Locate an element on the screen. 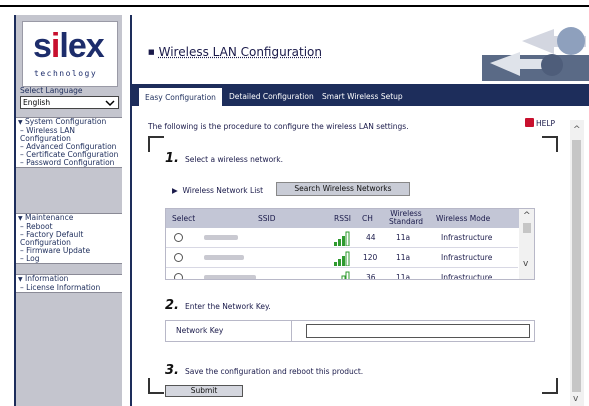 The width and height of the screenshot is (589, 406). network-list-label: ▶ Wireless Network List is located at coordinates (218, 190).